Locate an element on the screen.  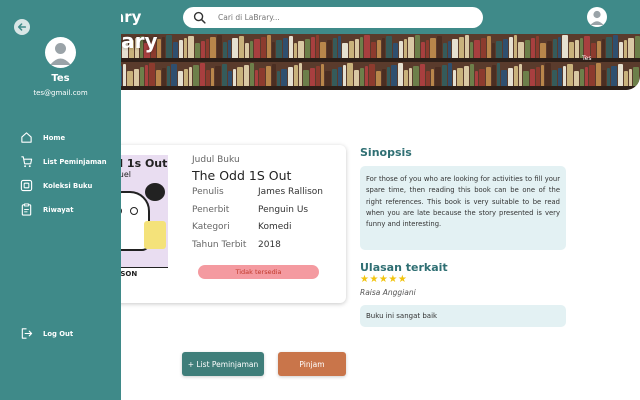
profile-avatar-button is located at coordinates (597, 17).